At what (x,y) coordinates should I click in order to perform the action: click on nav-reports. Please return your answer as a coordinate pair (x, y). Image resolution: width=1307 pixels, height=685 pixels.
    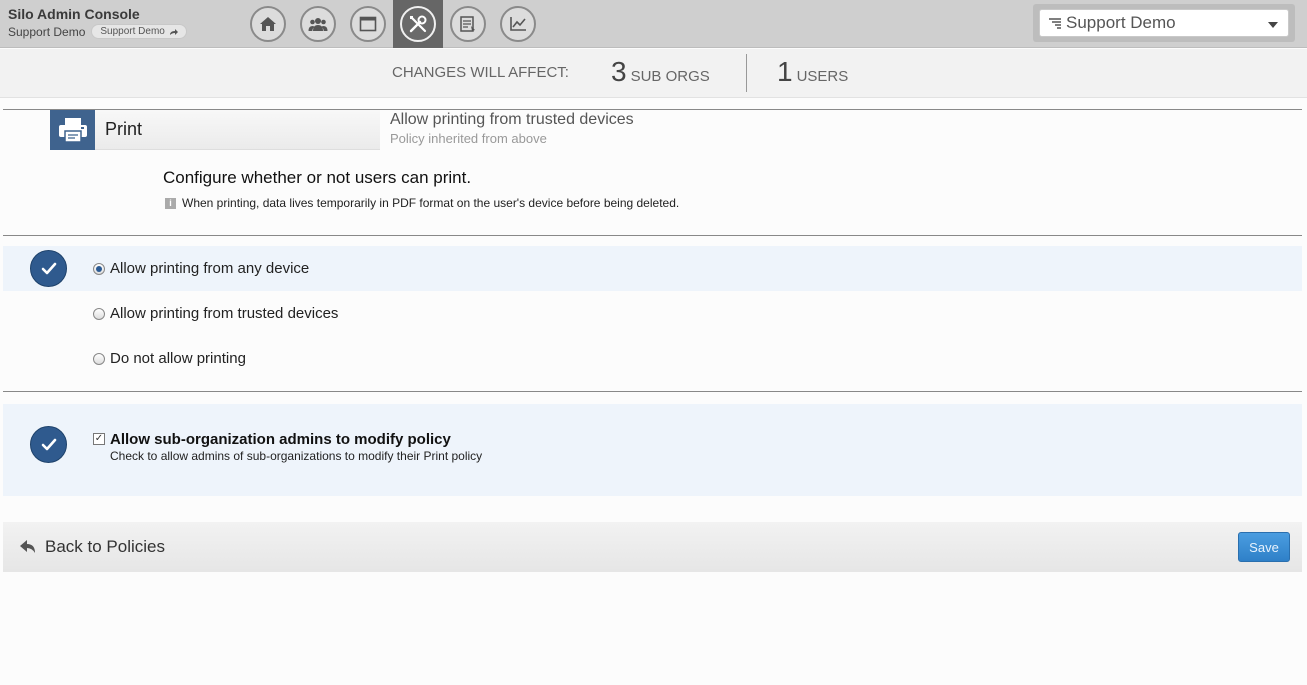
    Looking at the image, I should click on (468, 24).